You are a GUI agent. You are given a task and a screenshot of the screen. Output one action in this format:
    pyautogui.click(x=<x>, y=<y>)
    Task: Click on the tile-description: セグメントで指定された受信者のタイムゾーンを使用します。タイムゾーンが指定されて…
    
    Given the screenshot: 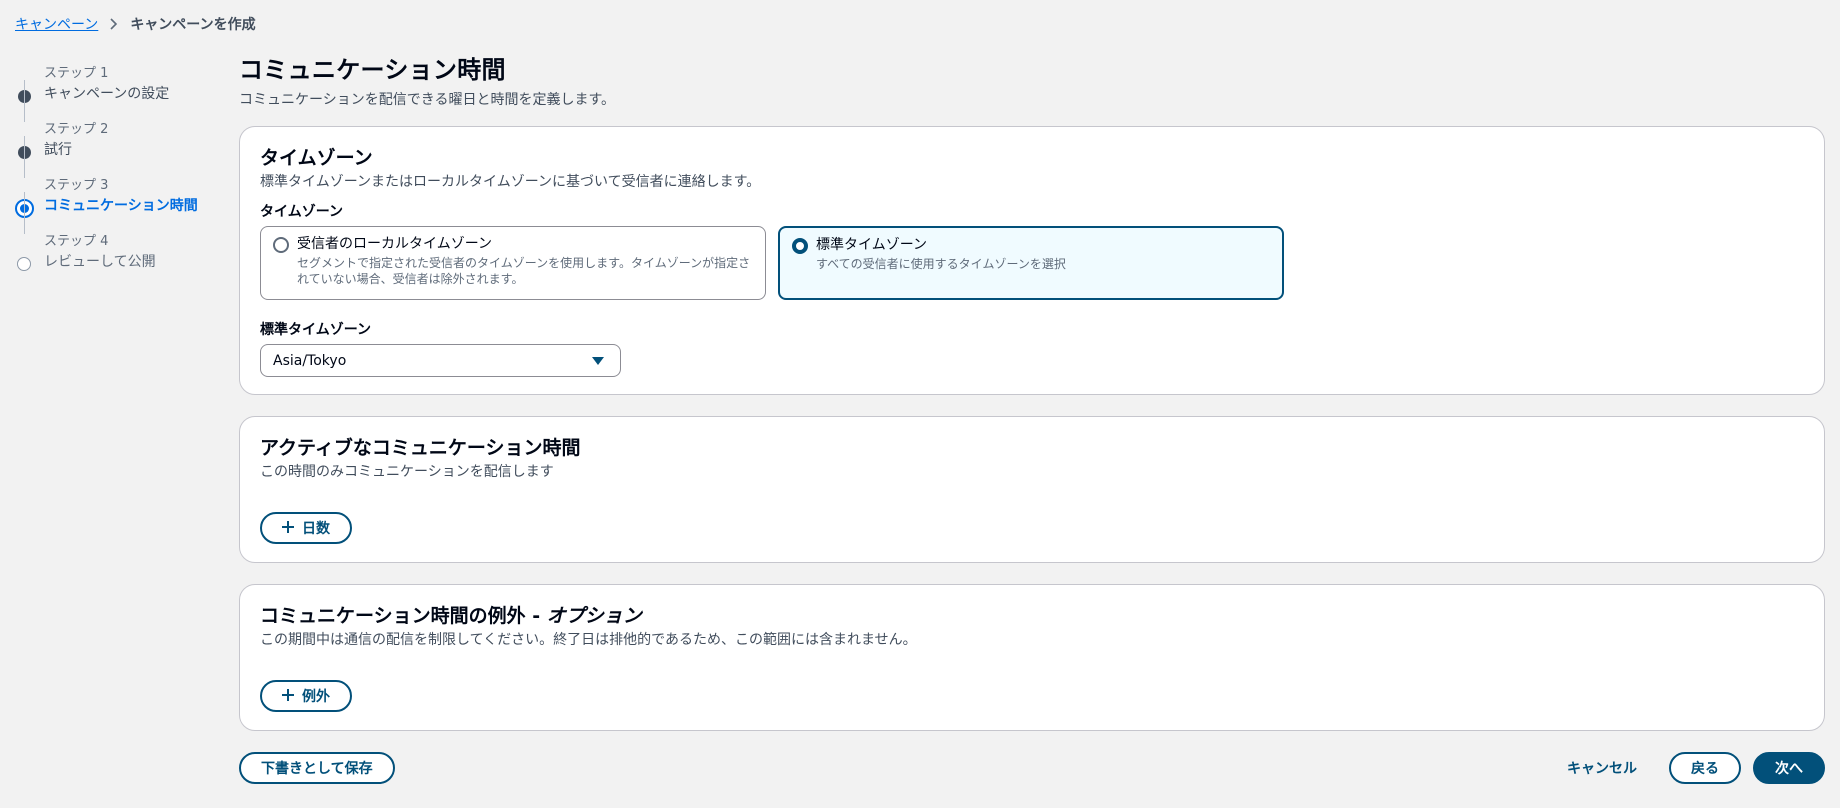 What is the action you would take?
    pyautogui.click(x=524, y=271)
    